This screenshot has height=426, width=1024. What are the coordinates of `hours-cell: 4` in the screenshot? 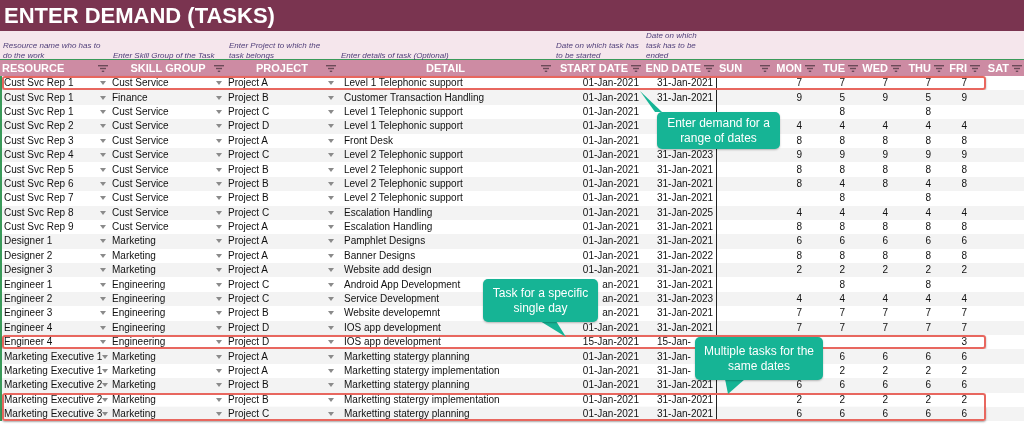 It's located at (885, 212).